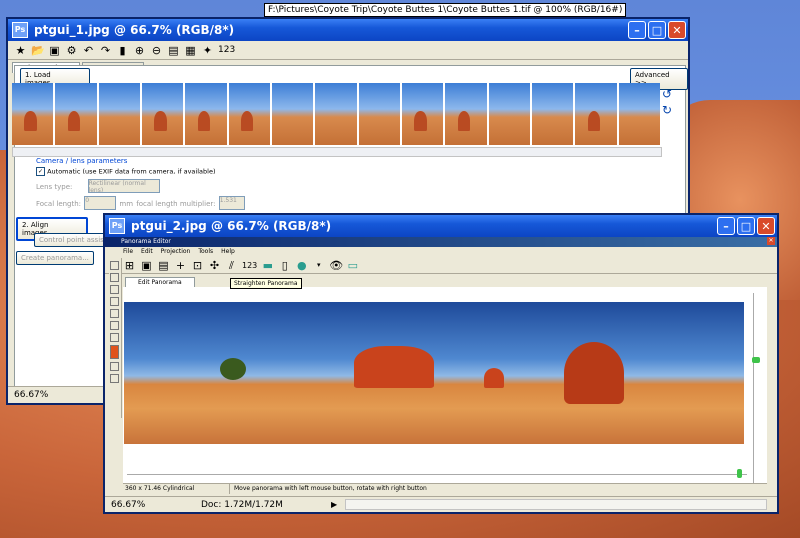  Describe the element at coordinates (139, 50) in the screenshot. I see `zoom-in-icon: ⊕` at that location.